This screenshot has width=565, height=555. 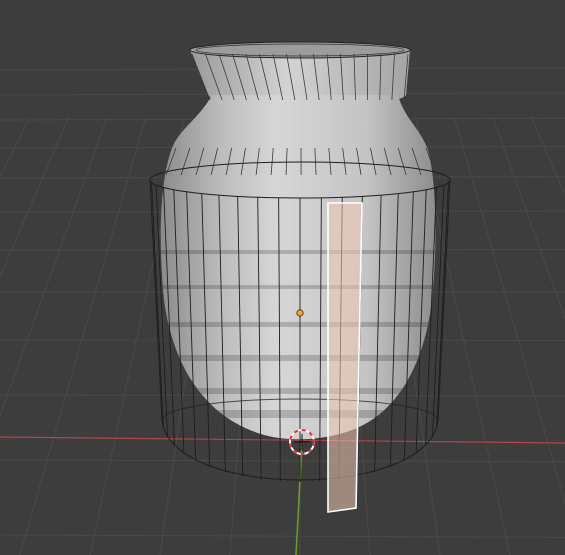 I want to click on y-axis-line, so click(x=299, y=498).